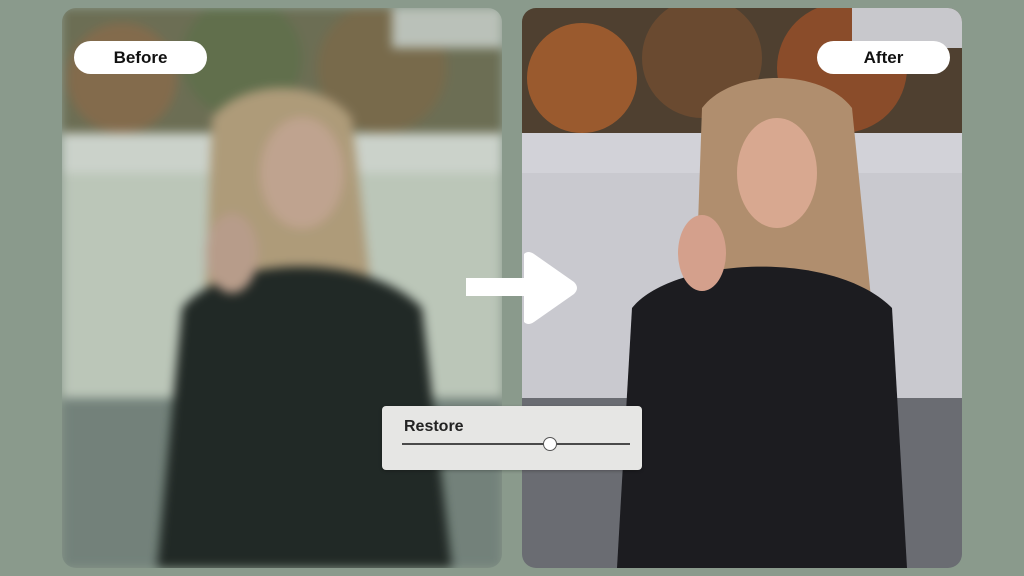  Describe the element at coordinates (883, 57) in the screenshot. I see `after-label-badge: After` at that location.